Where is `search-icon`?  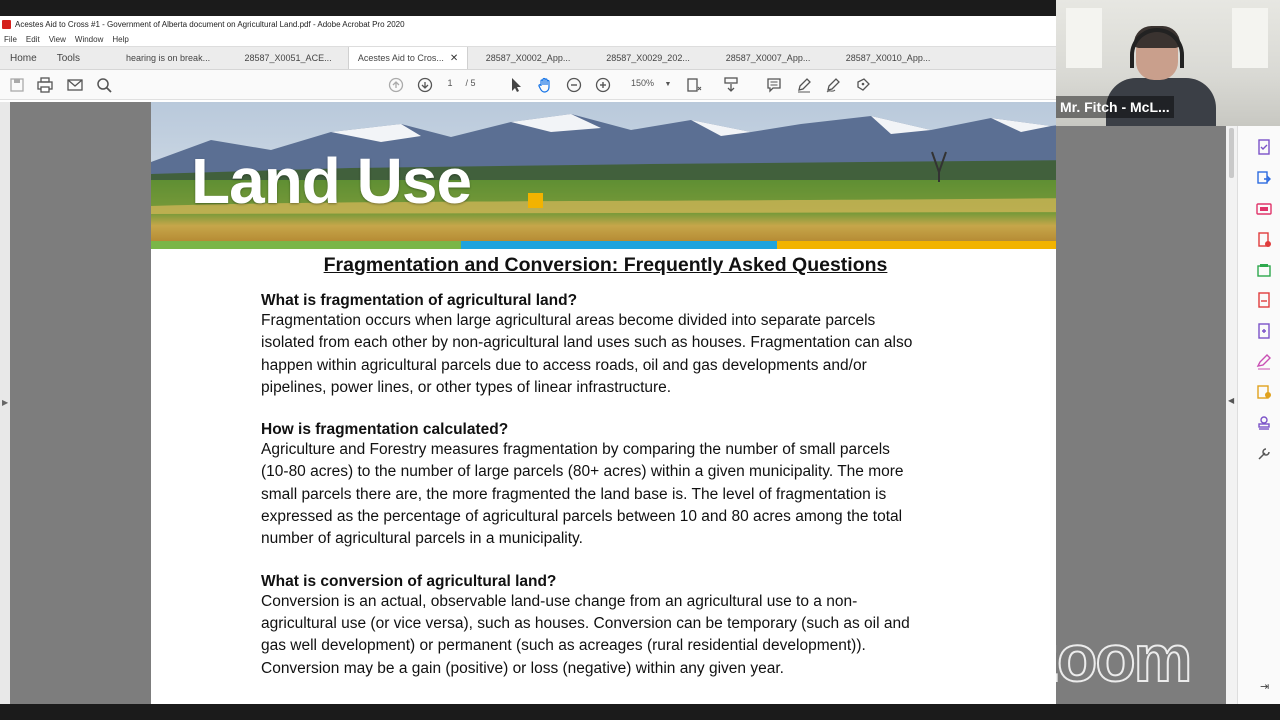
search-icon is located at coordinates (104, 85).